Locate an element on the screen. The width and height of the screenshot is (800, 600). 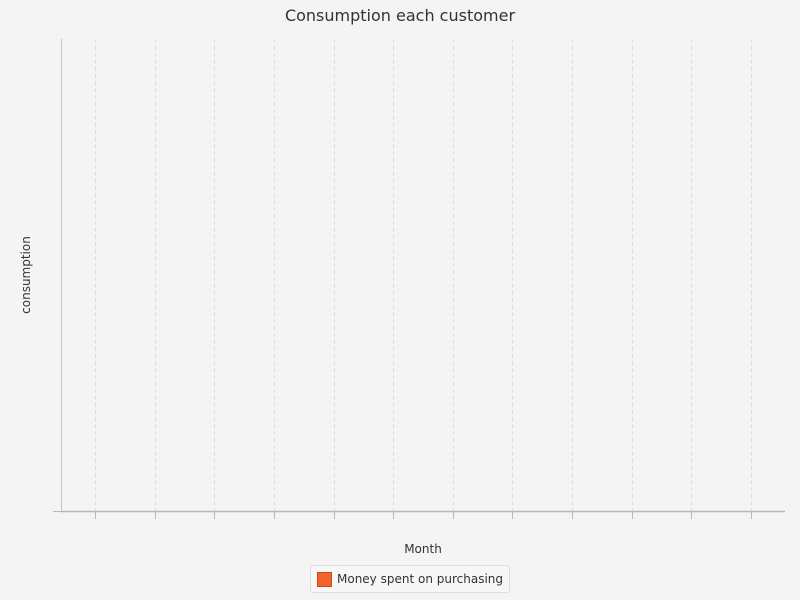
legend-label-series: Money spent on purchasing is located at coordinates (420, 579).